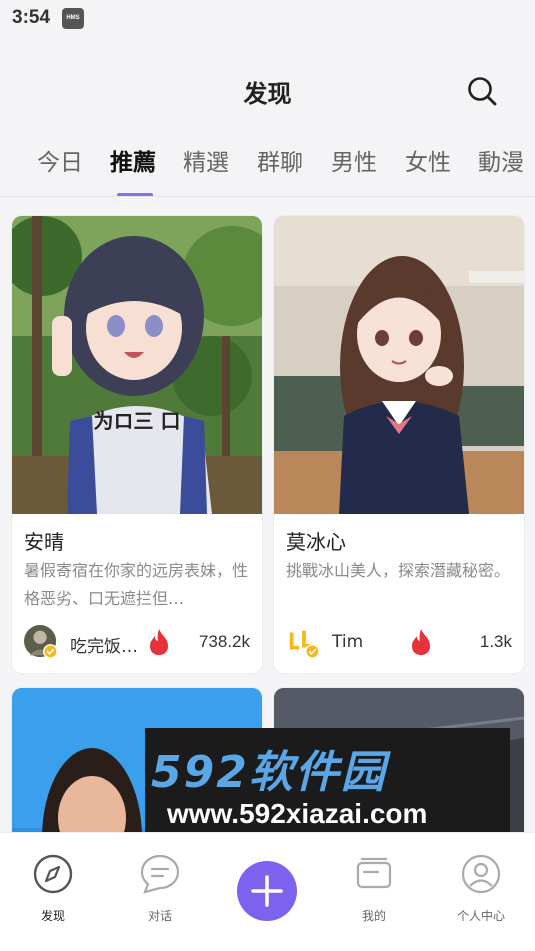 This screenshot has width=535, height=951. I want to click on search-icon, so click(482, 91).